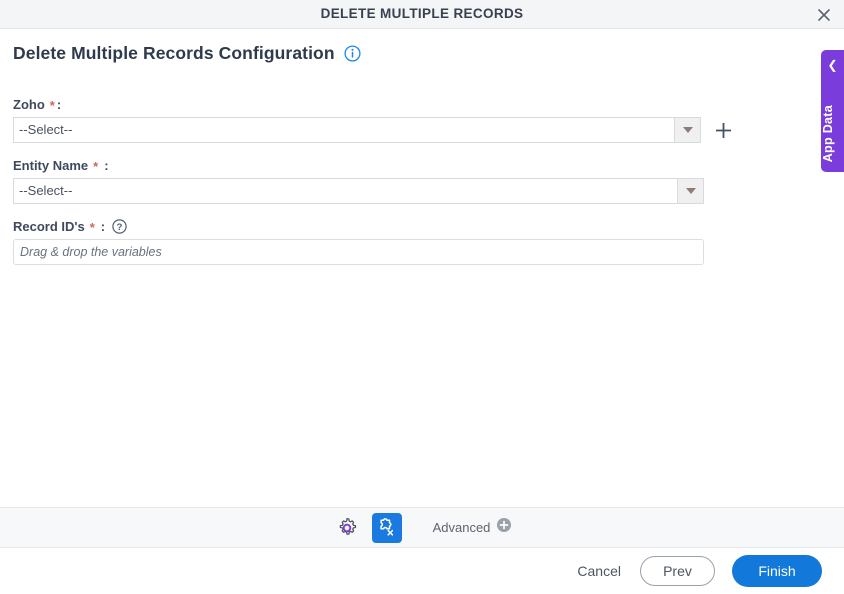 This screenshot has width=844, height=594. I want to click on field-zoho-control-row: --Select--, so click(373, 130).